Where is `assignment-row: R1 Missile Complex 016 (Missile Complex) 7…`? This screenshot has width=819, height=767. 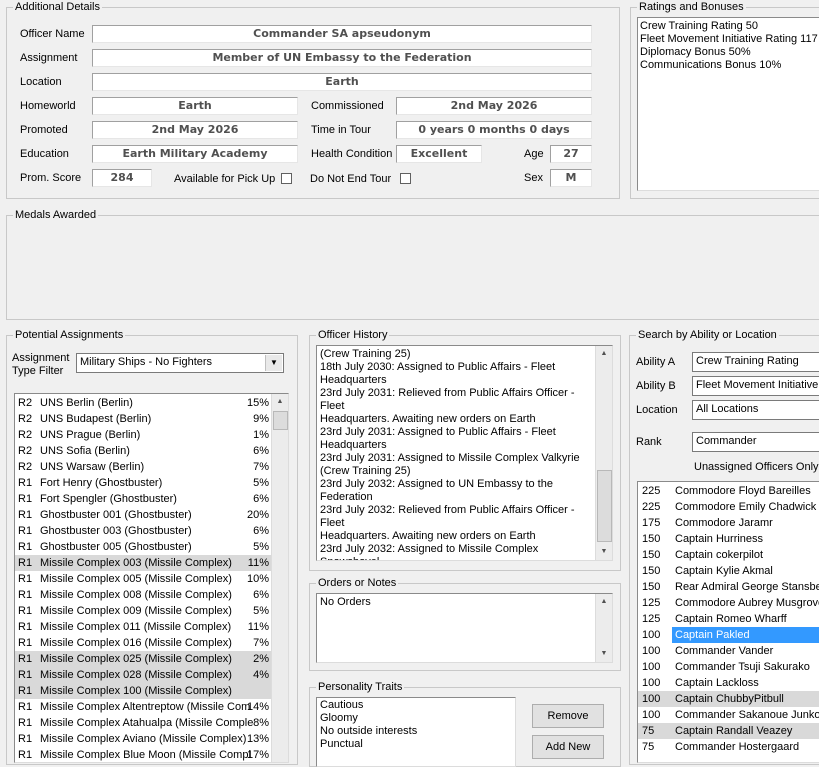
assignment-row: R1 Missile Complex 016 (Missile Complex) 7… is located at coordinates (143, 643).